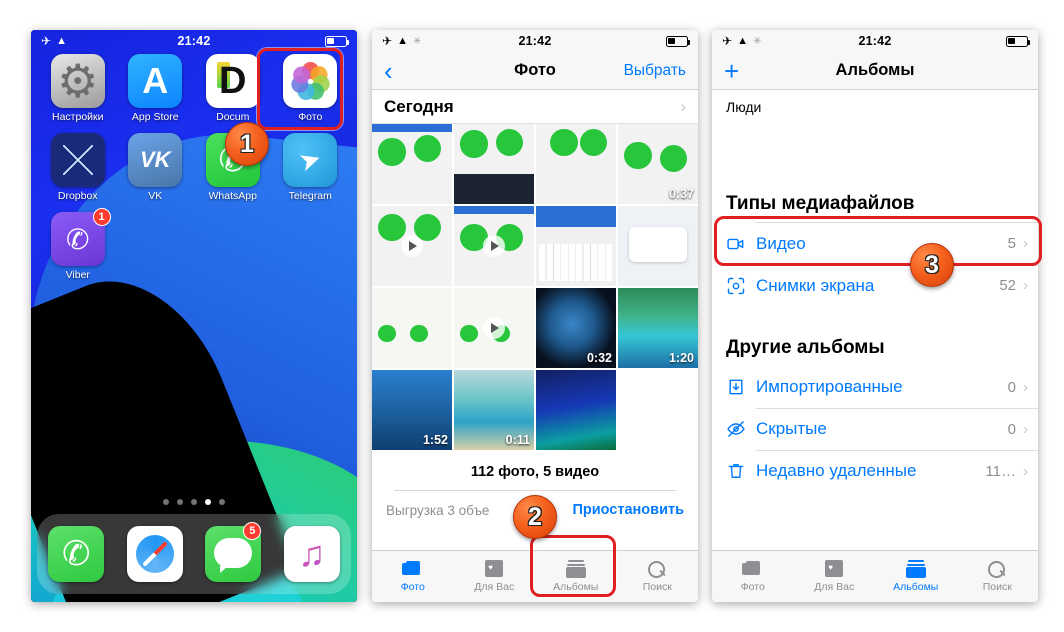 This screenshot has width=1064, height=632. Describe the element at coordinates (232, 196) in the screenshot. I see `app-label: WhatsApp` at that location.